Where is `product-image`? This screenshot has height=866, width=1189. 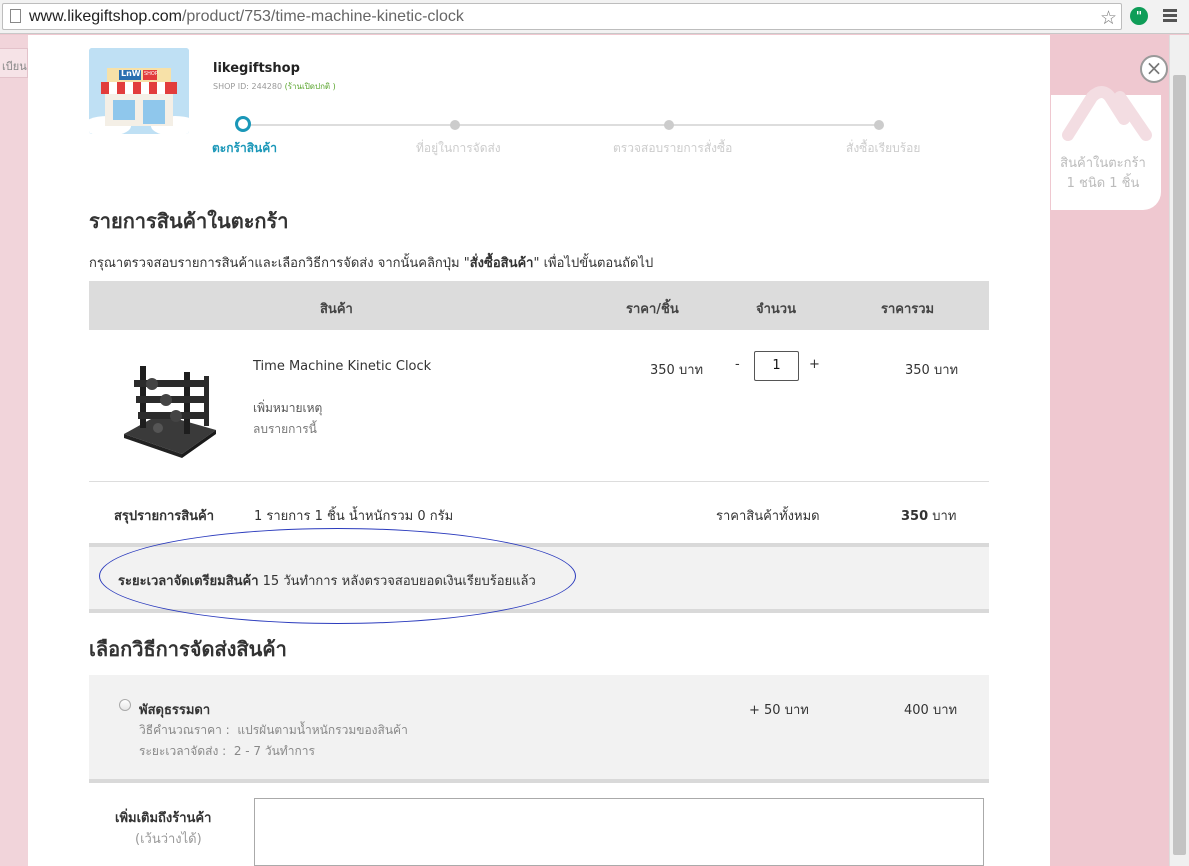 product-image is located at coordinates (168, 408).